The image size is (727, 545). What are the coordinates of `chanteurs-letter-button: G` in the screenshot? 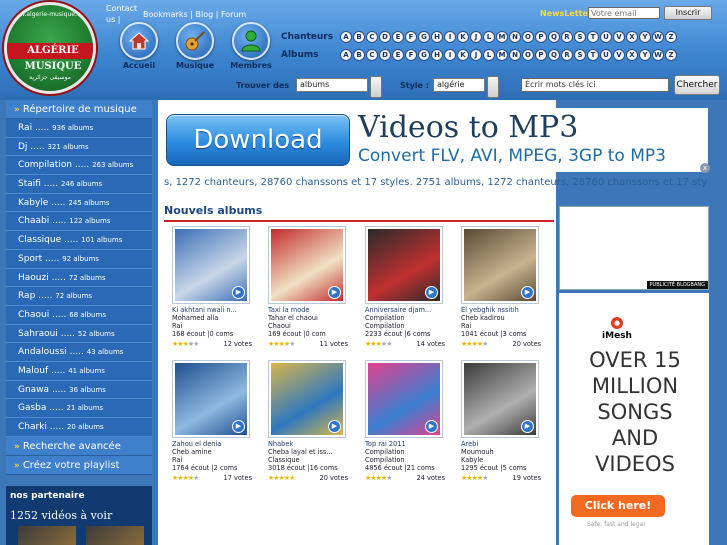 It's located at (424, 37).